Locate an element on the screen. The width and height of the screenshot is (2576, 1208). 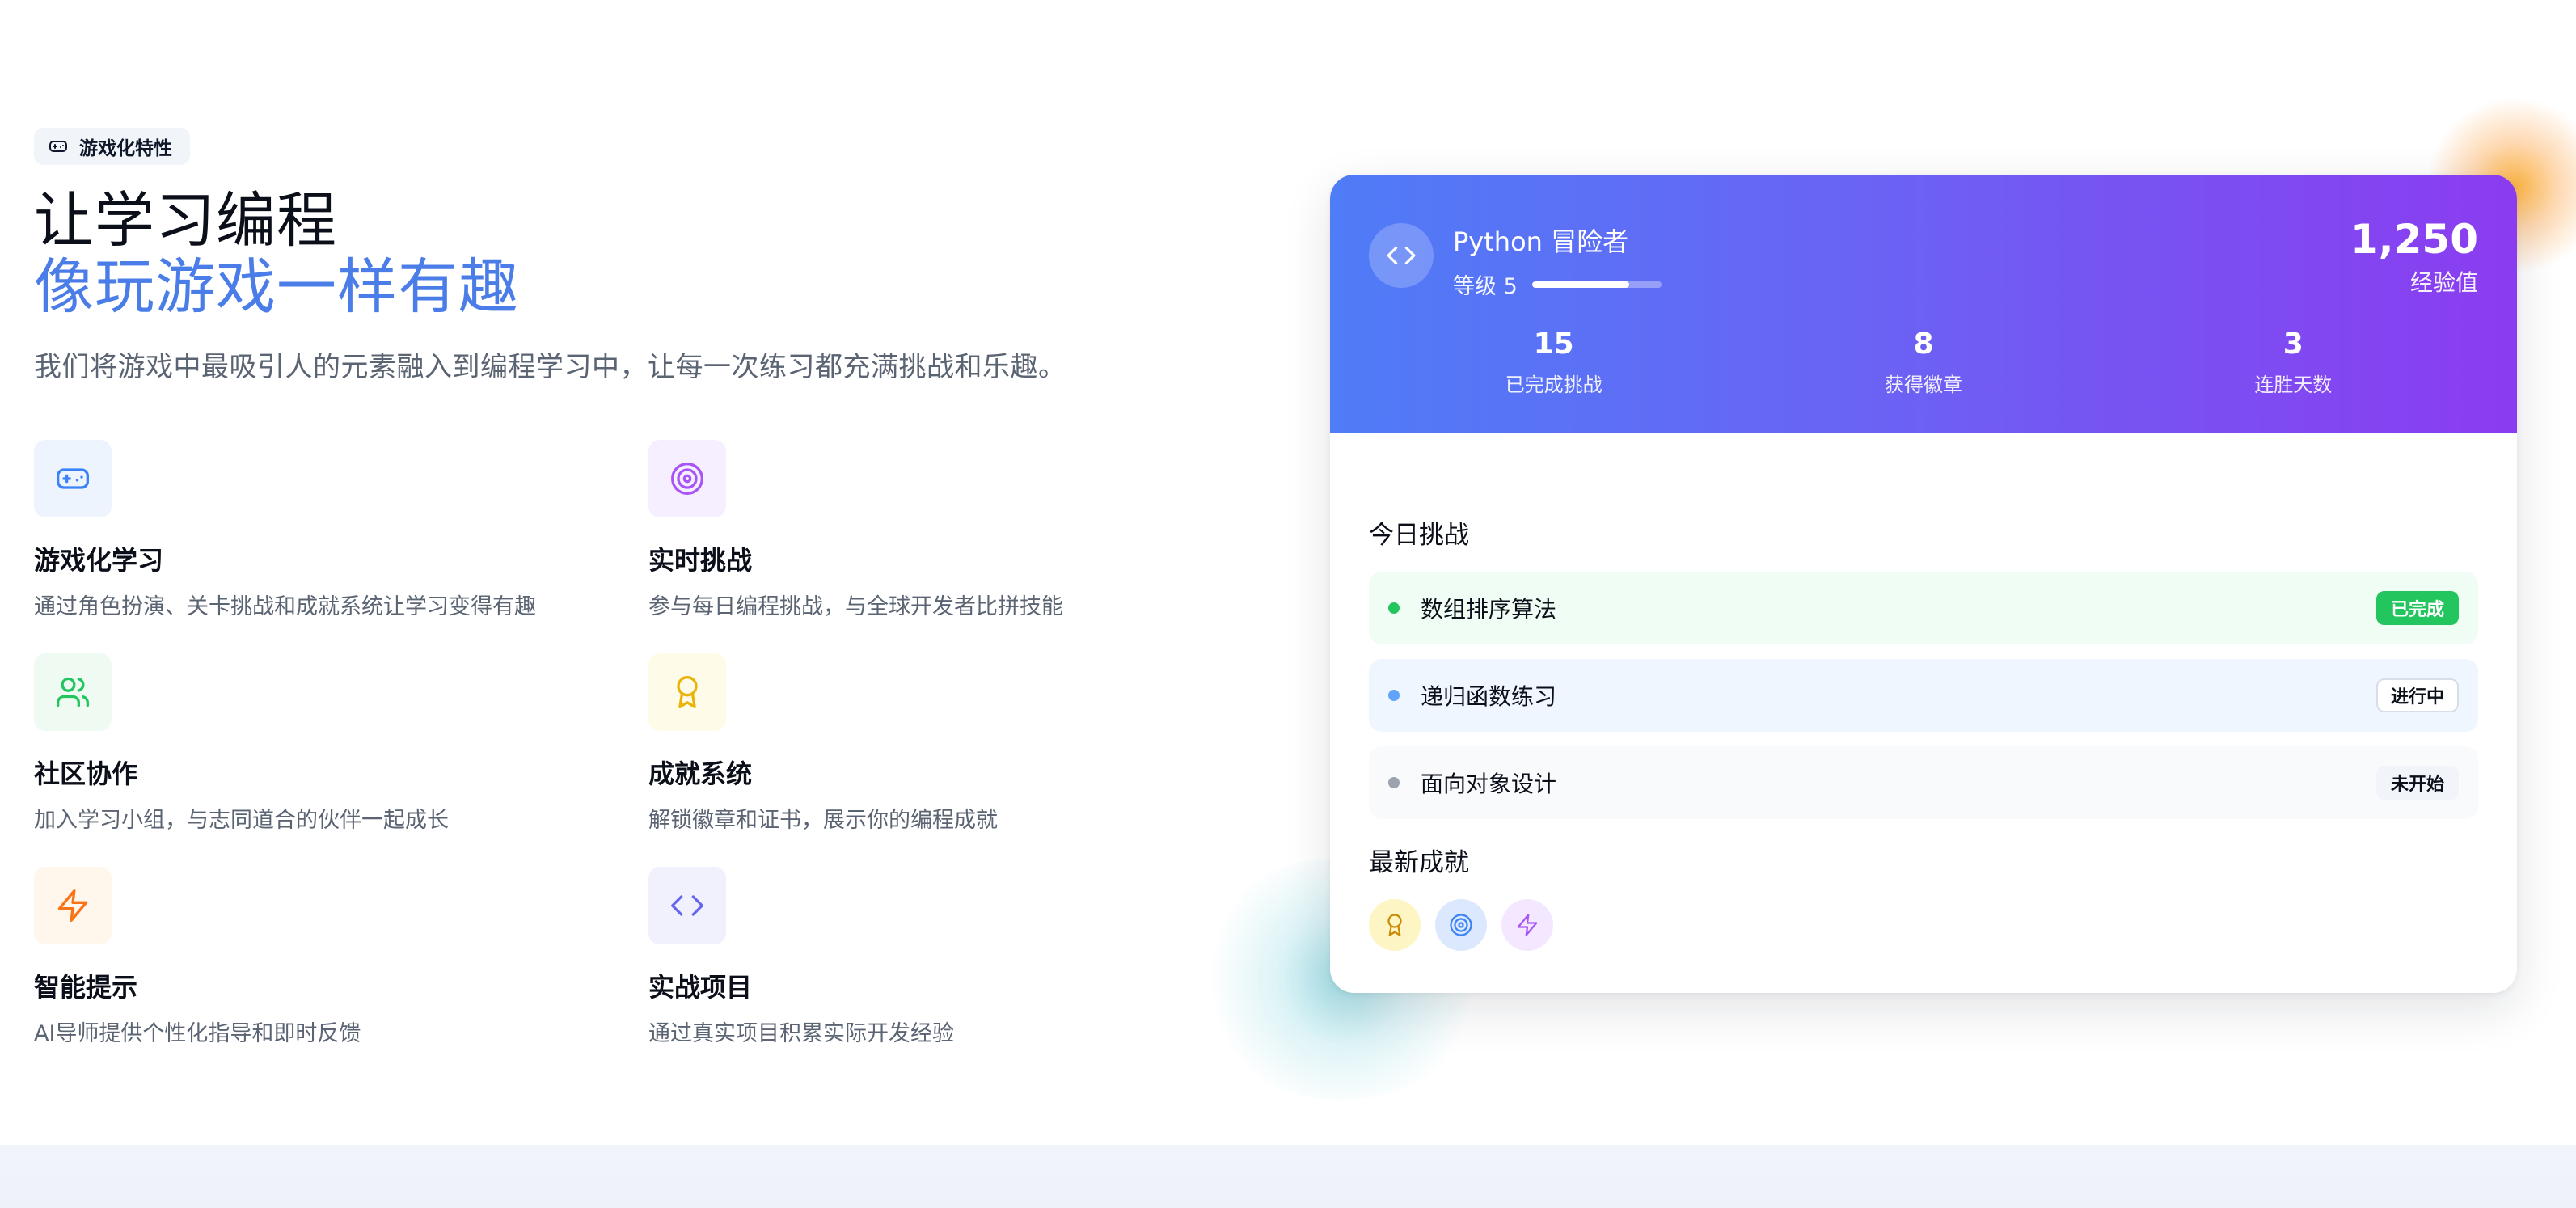
feature-title: 实战项目 is located at coordinates (700, 987).